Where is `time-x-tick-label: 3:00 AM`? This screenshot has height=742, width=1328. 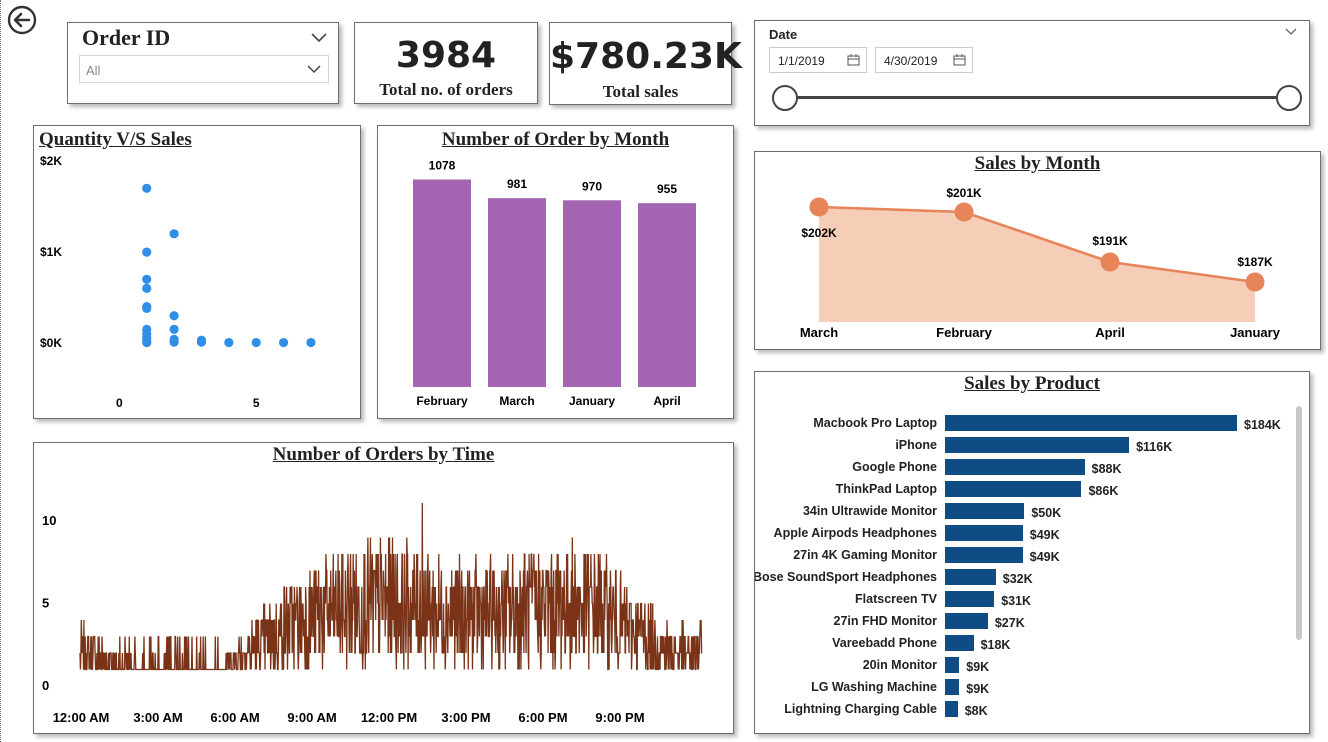 time-x-tick-label: 3:00 AM is located at coordinates (157, 717).